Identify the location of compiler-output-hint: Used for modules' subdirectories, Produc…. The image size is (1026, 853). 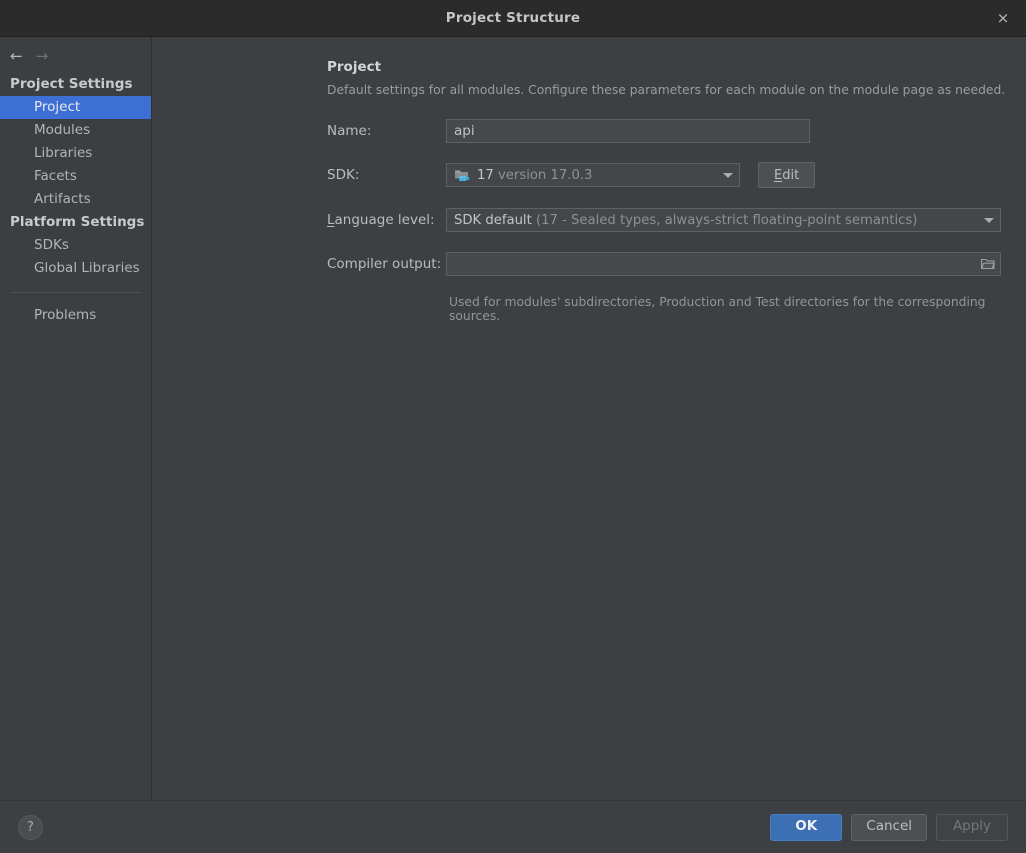
(717, 309).